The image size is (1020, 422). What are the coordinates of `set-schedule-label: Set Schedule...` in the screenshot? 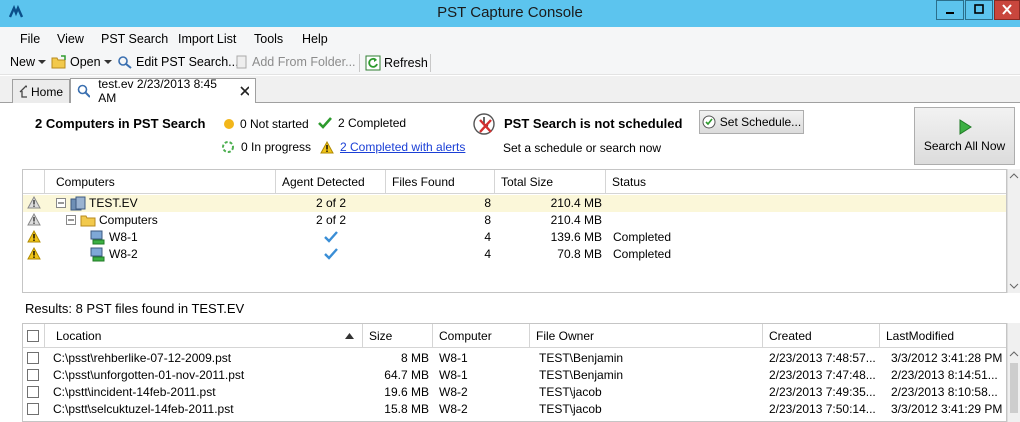 It's located at (760, 122).